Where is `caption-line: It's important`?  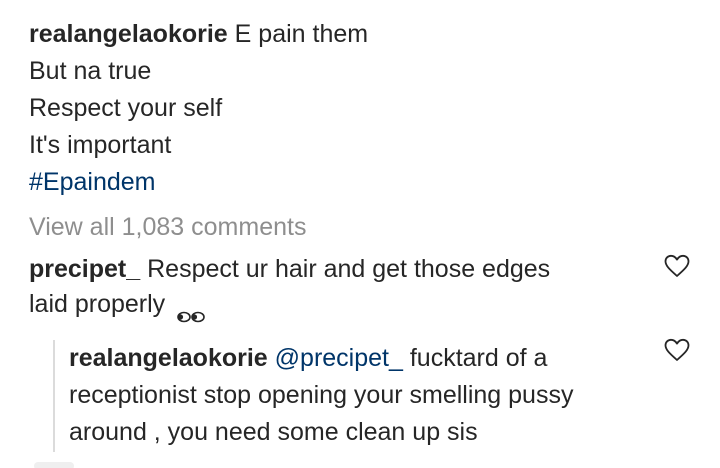 caption-line: It's important is located at coordinates (100, 145).